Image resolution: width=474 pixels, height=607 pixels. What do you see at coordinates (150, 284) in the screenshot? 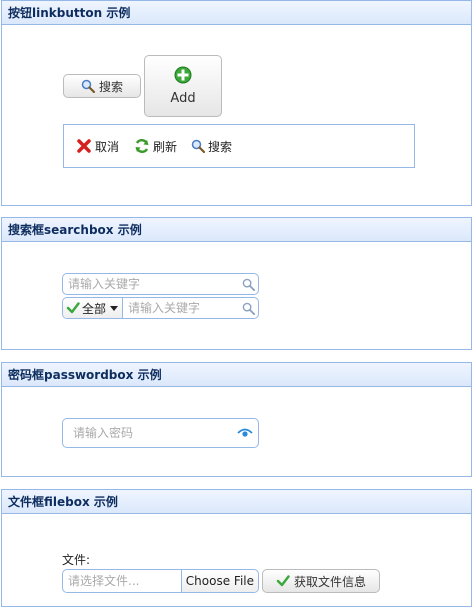
I see `search-input` at bounding box center [150, 284].